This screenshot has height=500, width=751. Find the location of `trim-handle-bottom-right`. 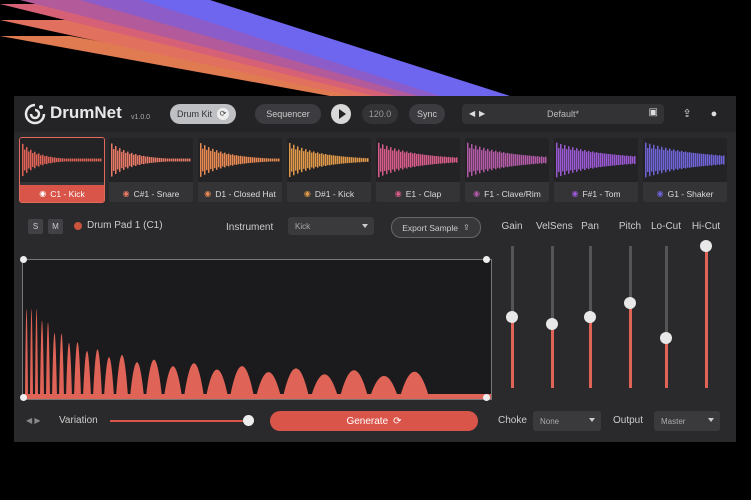

trim-handle-bottom-right is located at coordinates (486, 397).